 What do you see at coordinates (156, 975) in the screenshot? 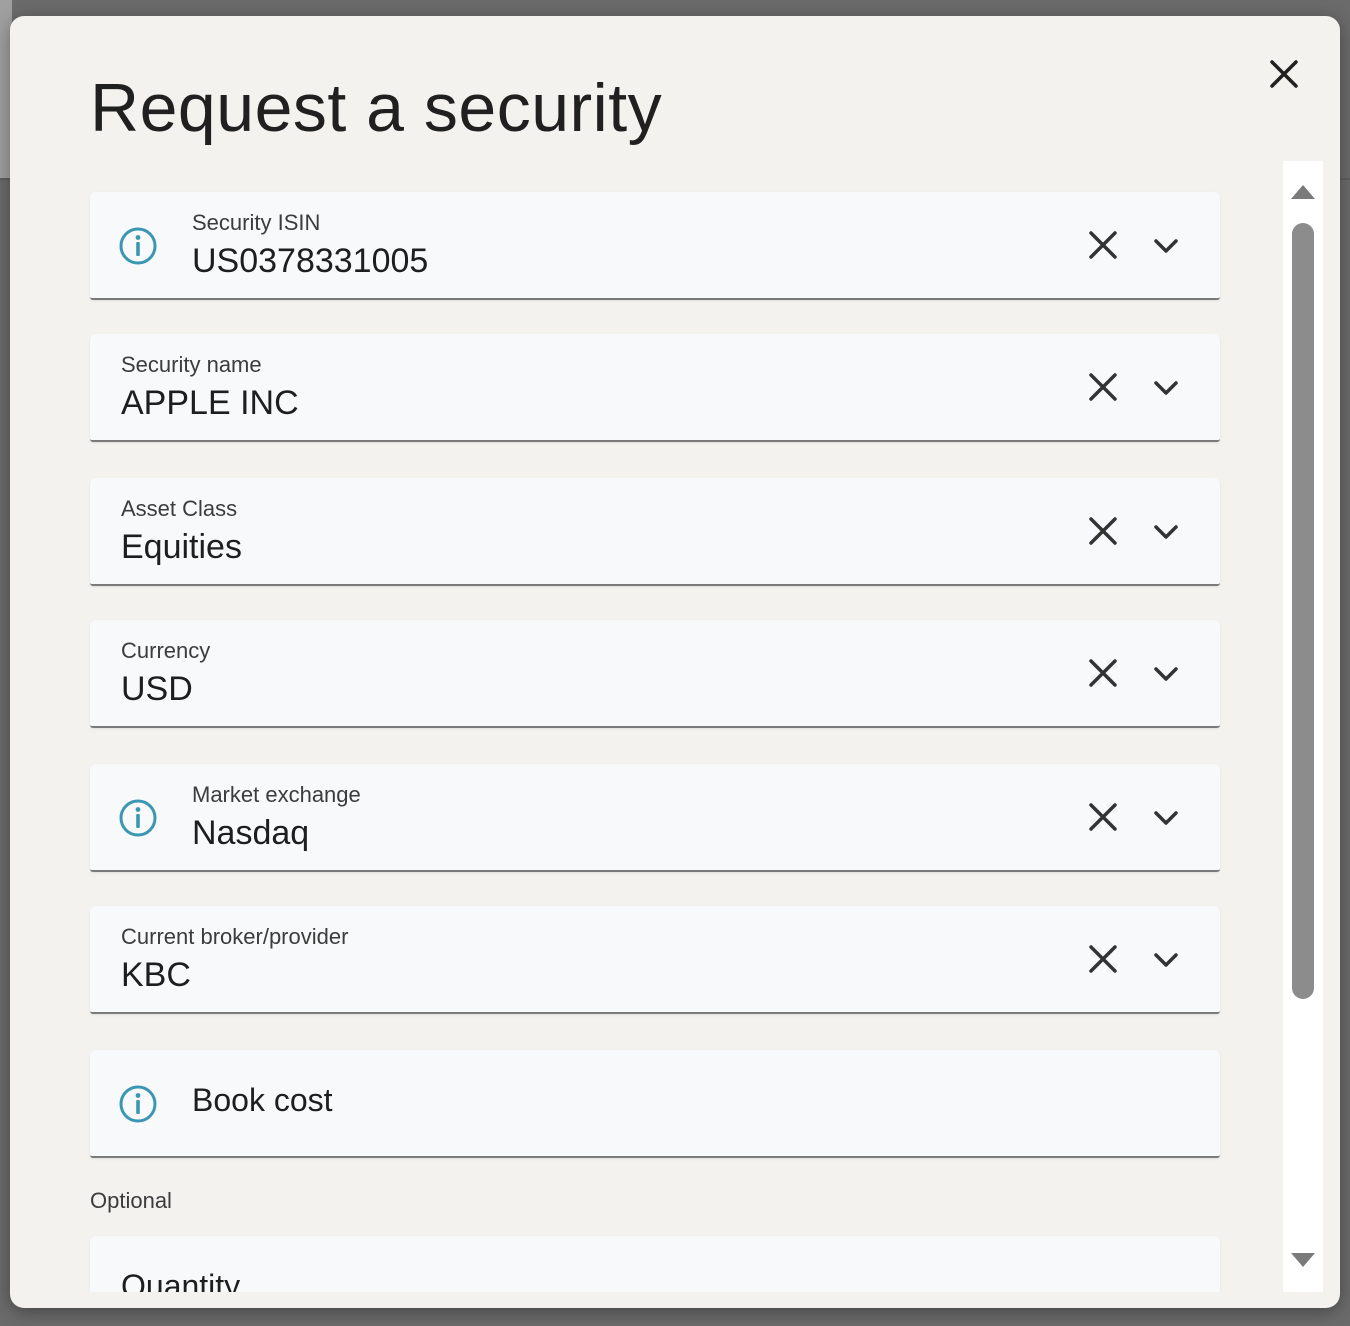
I see `current-broker-value: KBC` at bounding box center [156, 975].